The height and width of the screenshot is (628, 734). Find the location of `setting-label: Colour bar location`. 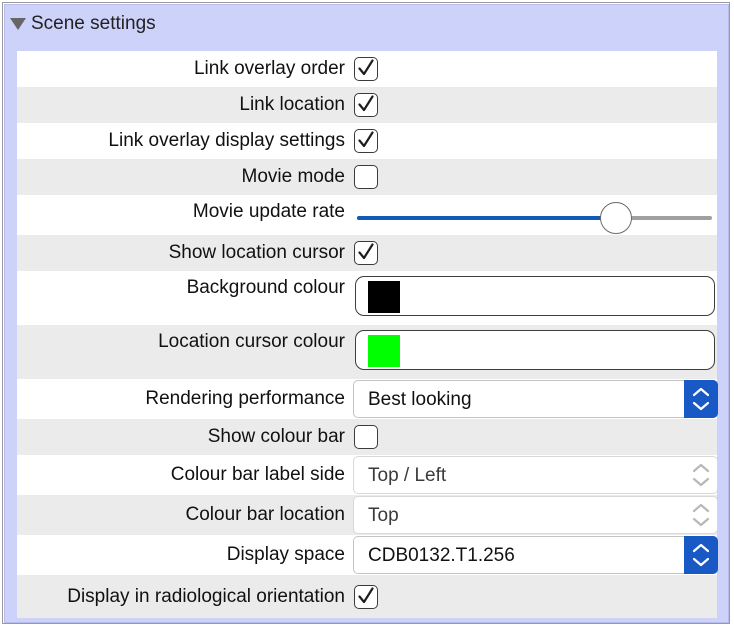

setting-label: Colour bar location is located at coordinates (265, 514).